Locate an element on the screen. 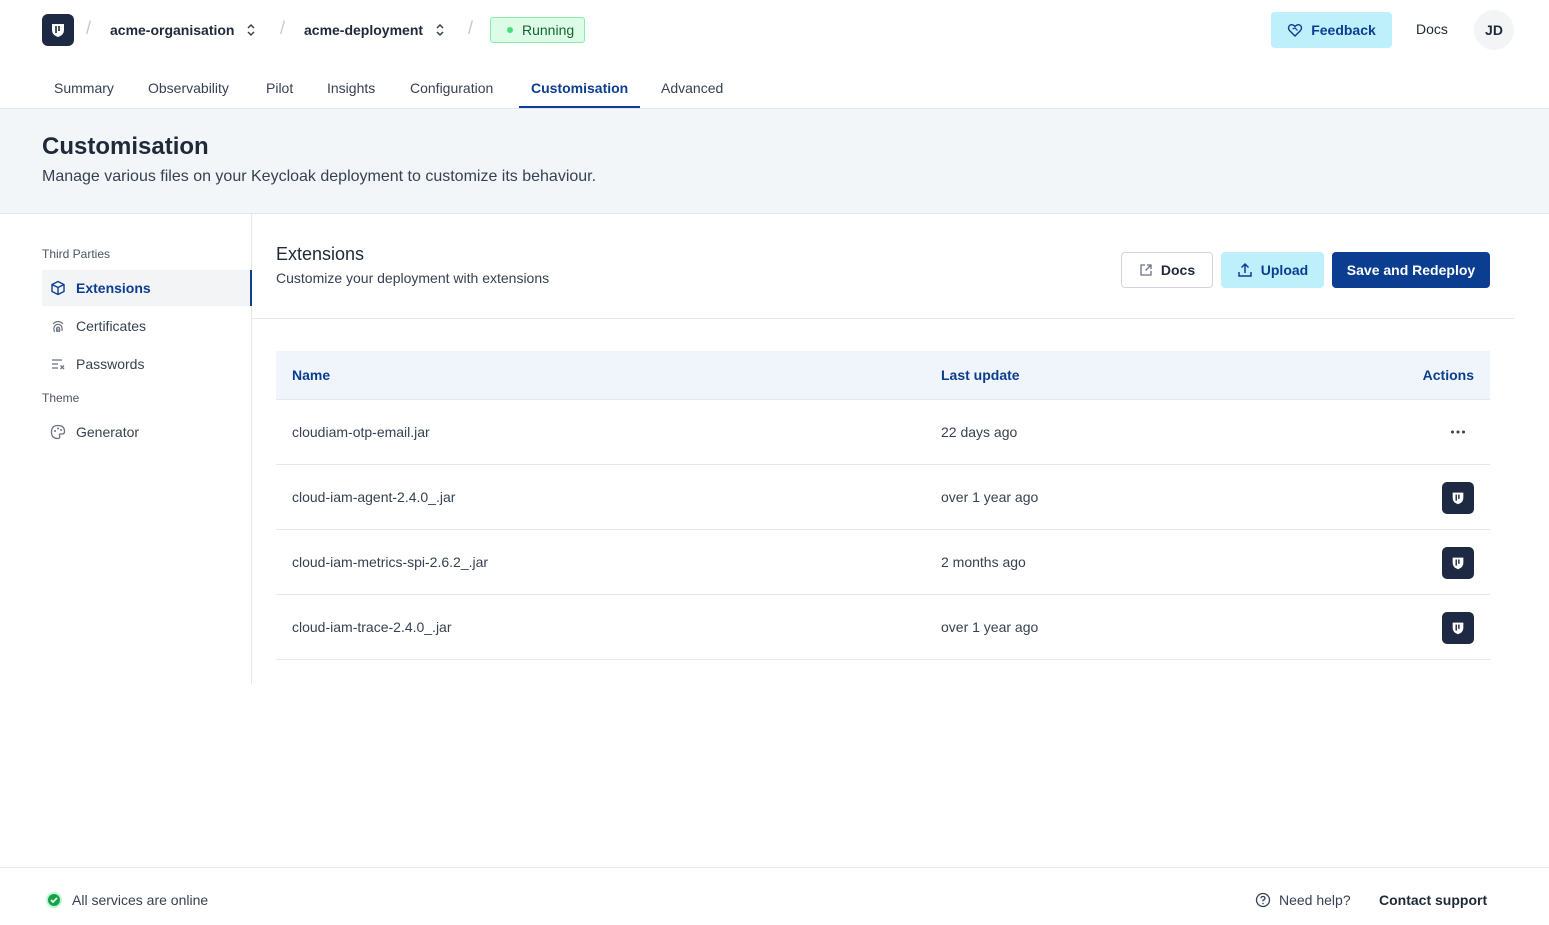 Image resolution: width=1549 pixels, height=925 pixels. table-row: cloudiam-otp-email.jar 22 days ago is located at coordinates (883, 432).